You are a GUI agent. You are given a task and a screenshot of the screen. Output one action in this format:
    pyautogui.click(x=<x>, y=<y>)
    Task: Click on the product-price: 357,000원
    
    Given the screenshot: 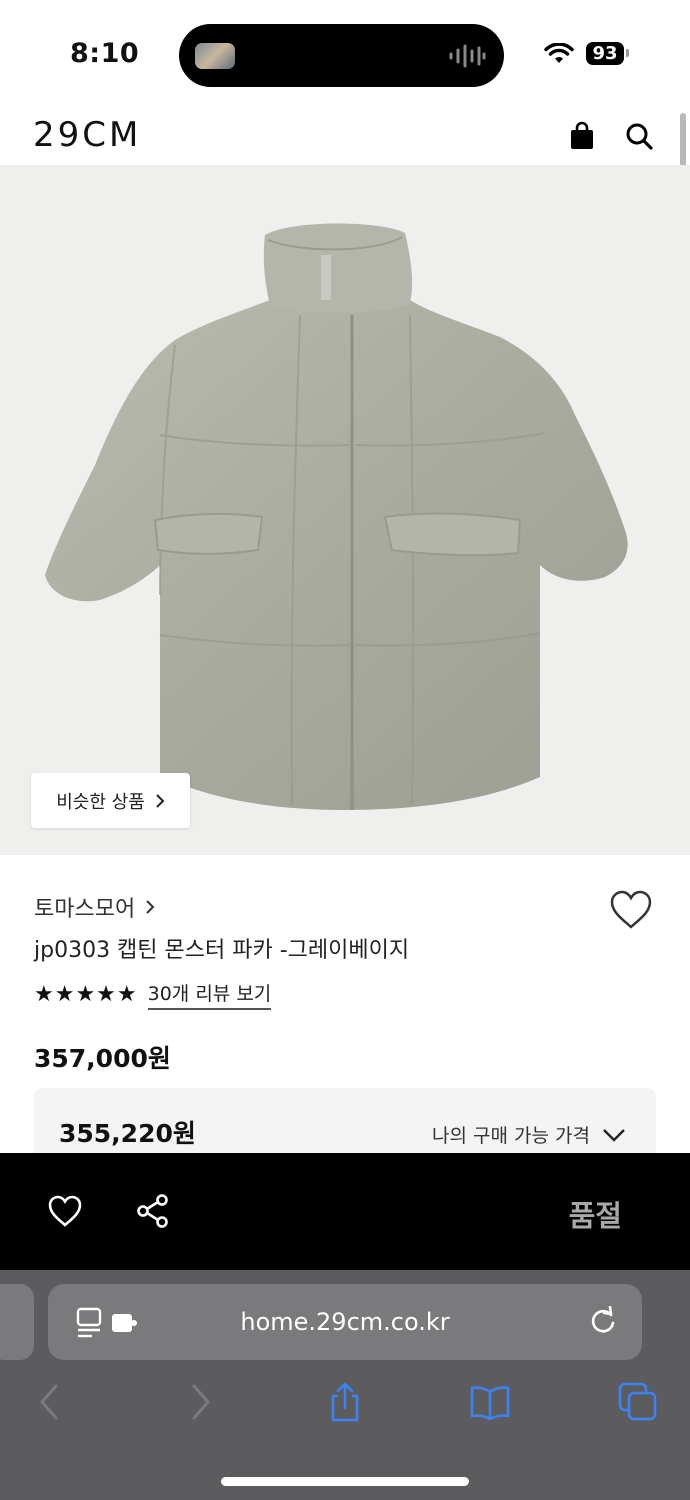 What is the action you would take?
    pyautogui.click(x=102, y=1058)
    